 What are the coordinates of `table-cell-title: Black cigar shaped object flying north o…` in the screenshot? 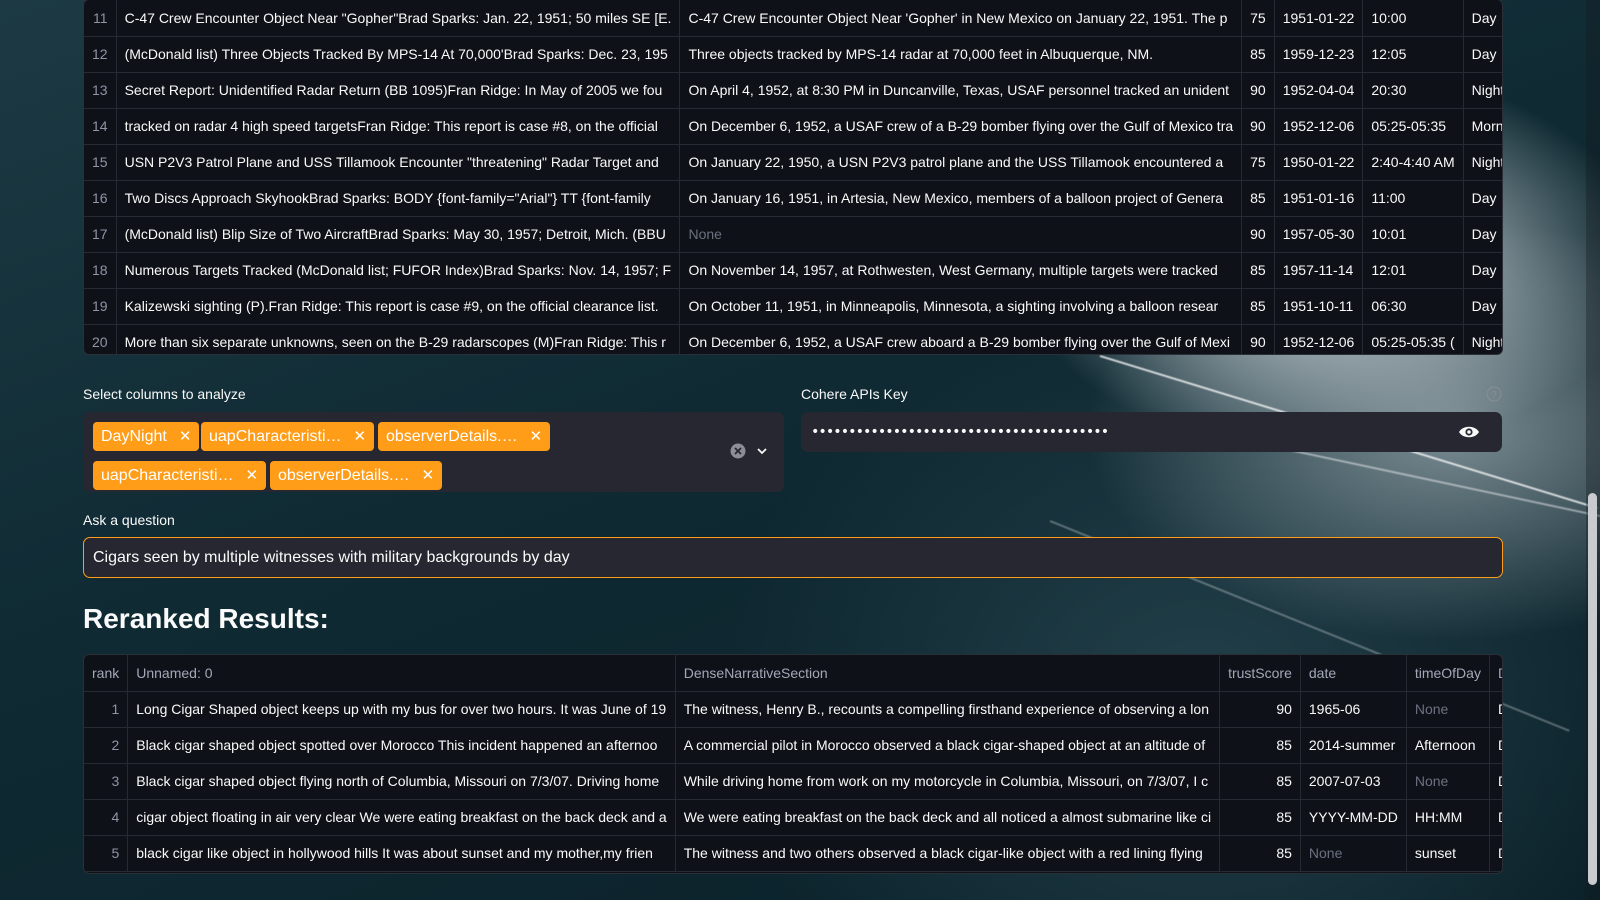 It's located at (401, 781).